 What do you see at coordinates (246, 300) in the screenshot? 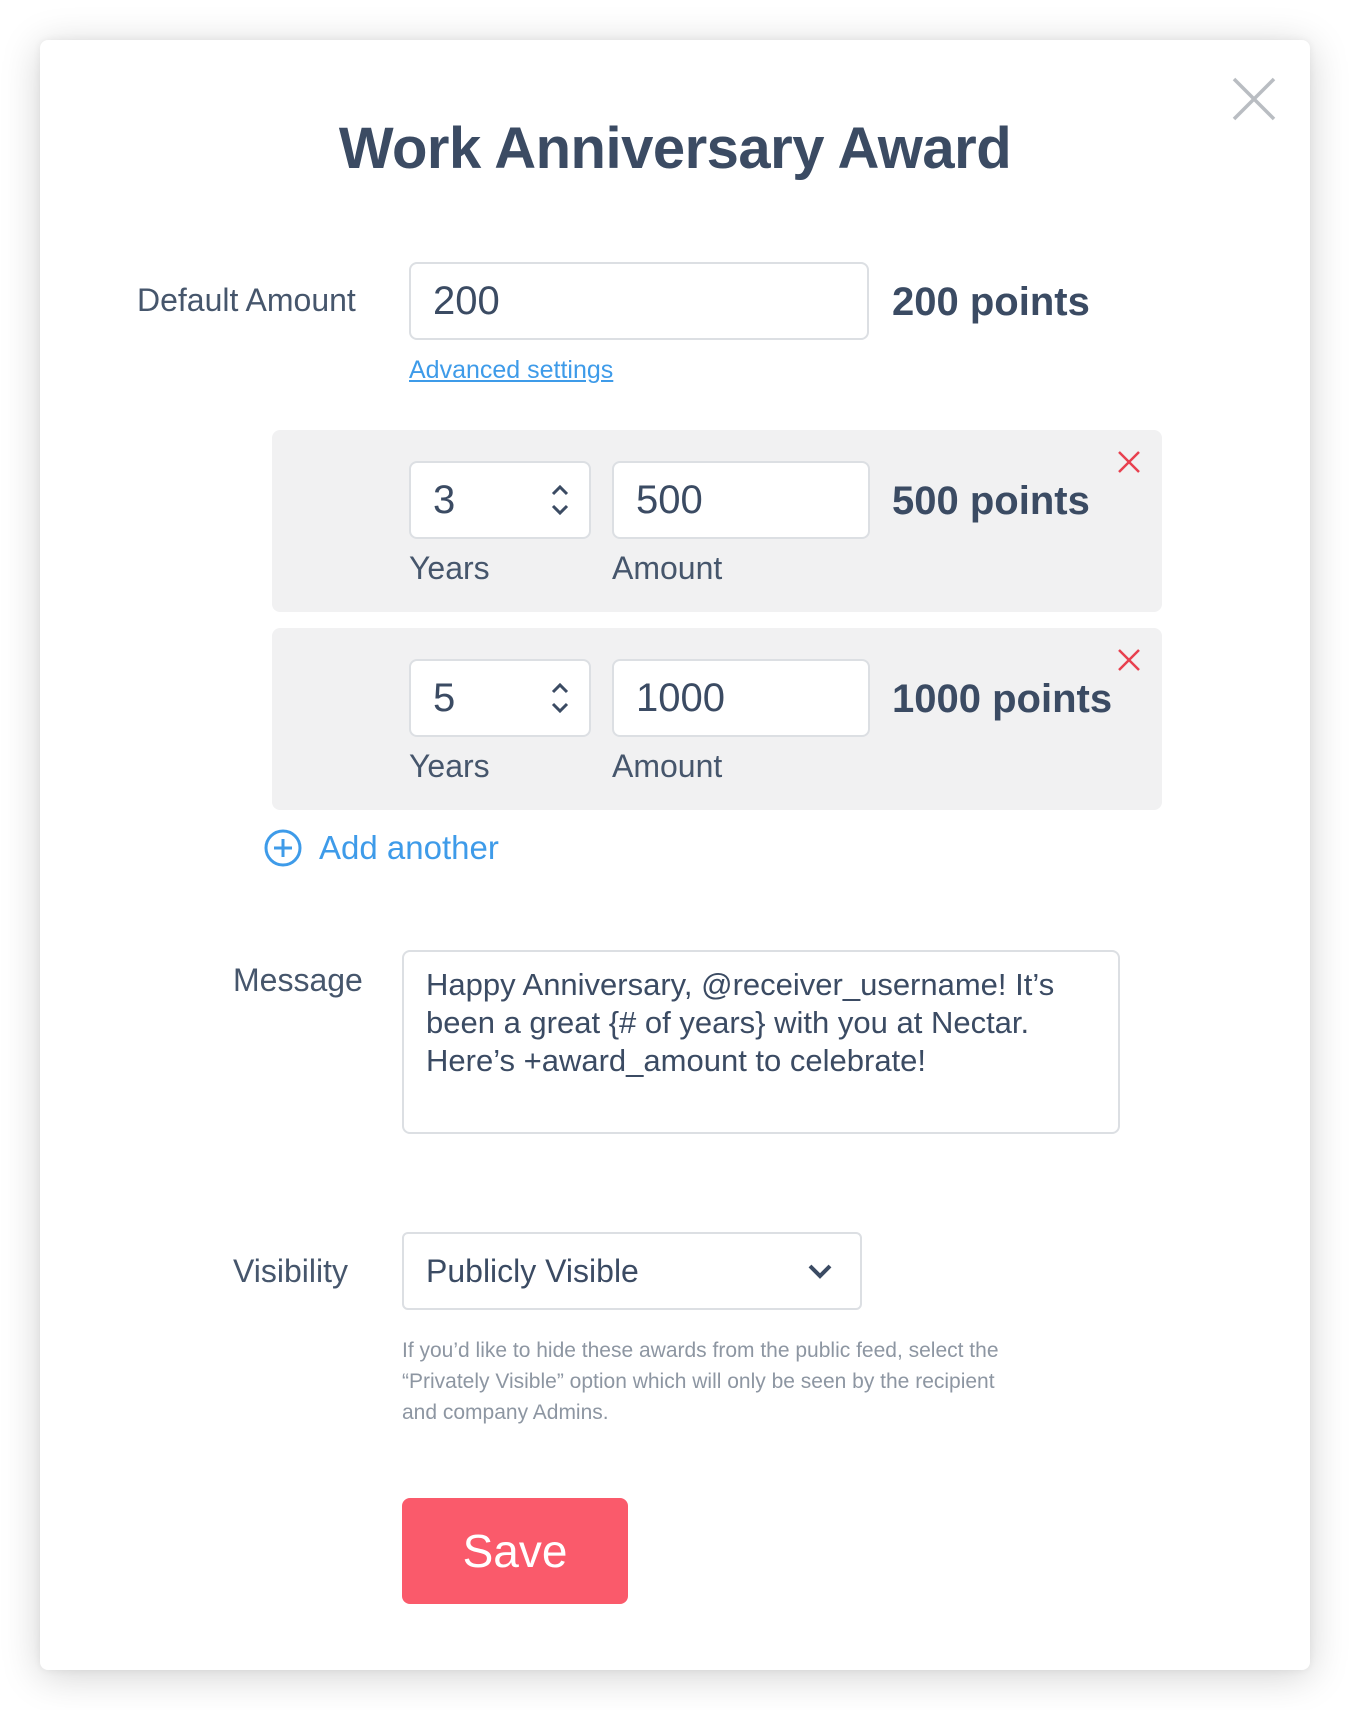
I see `default-amount-label: Default Amount` at bounding box center [246, 300].